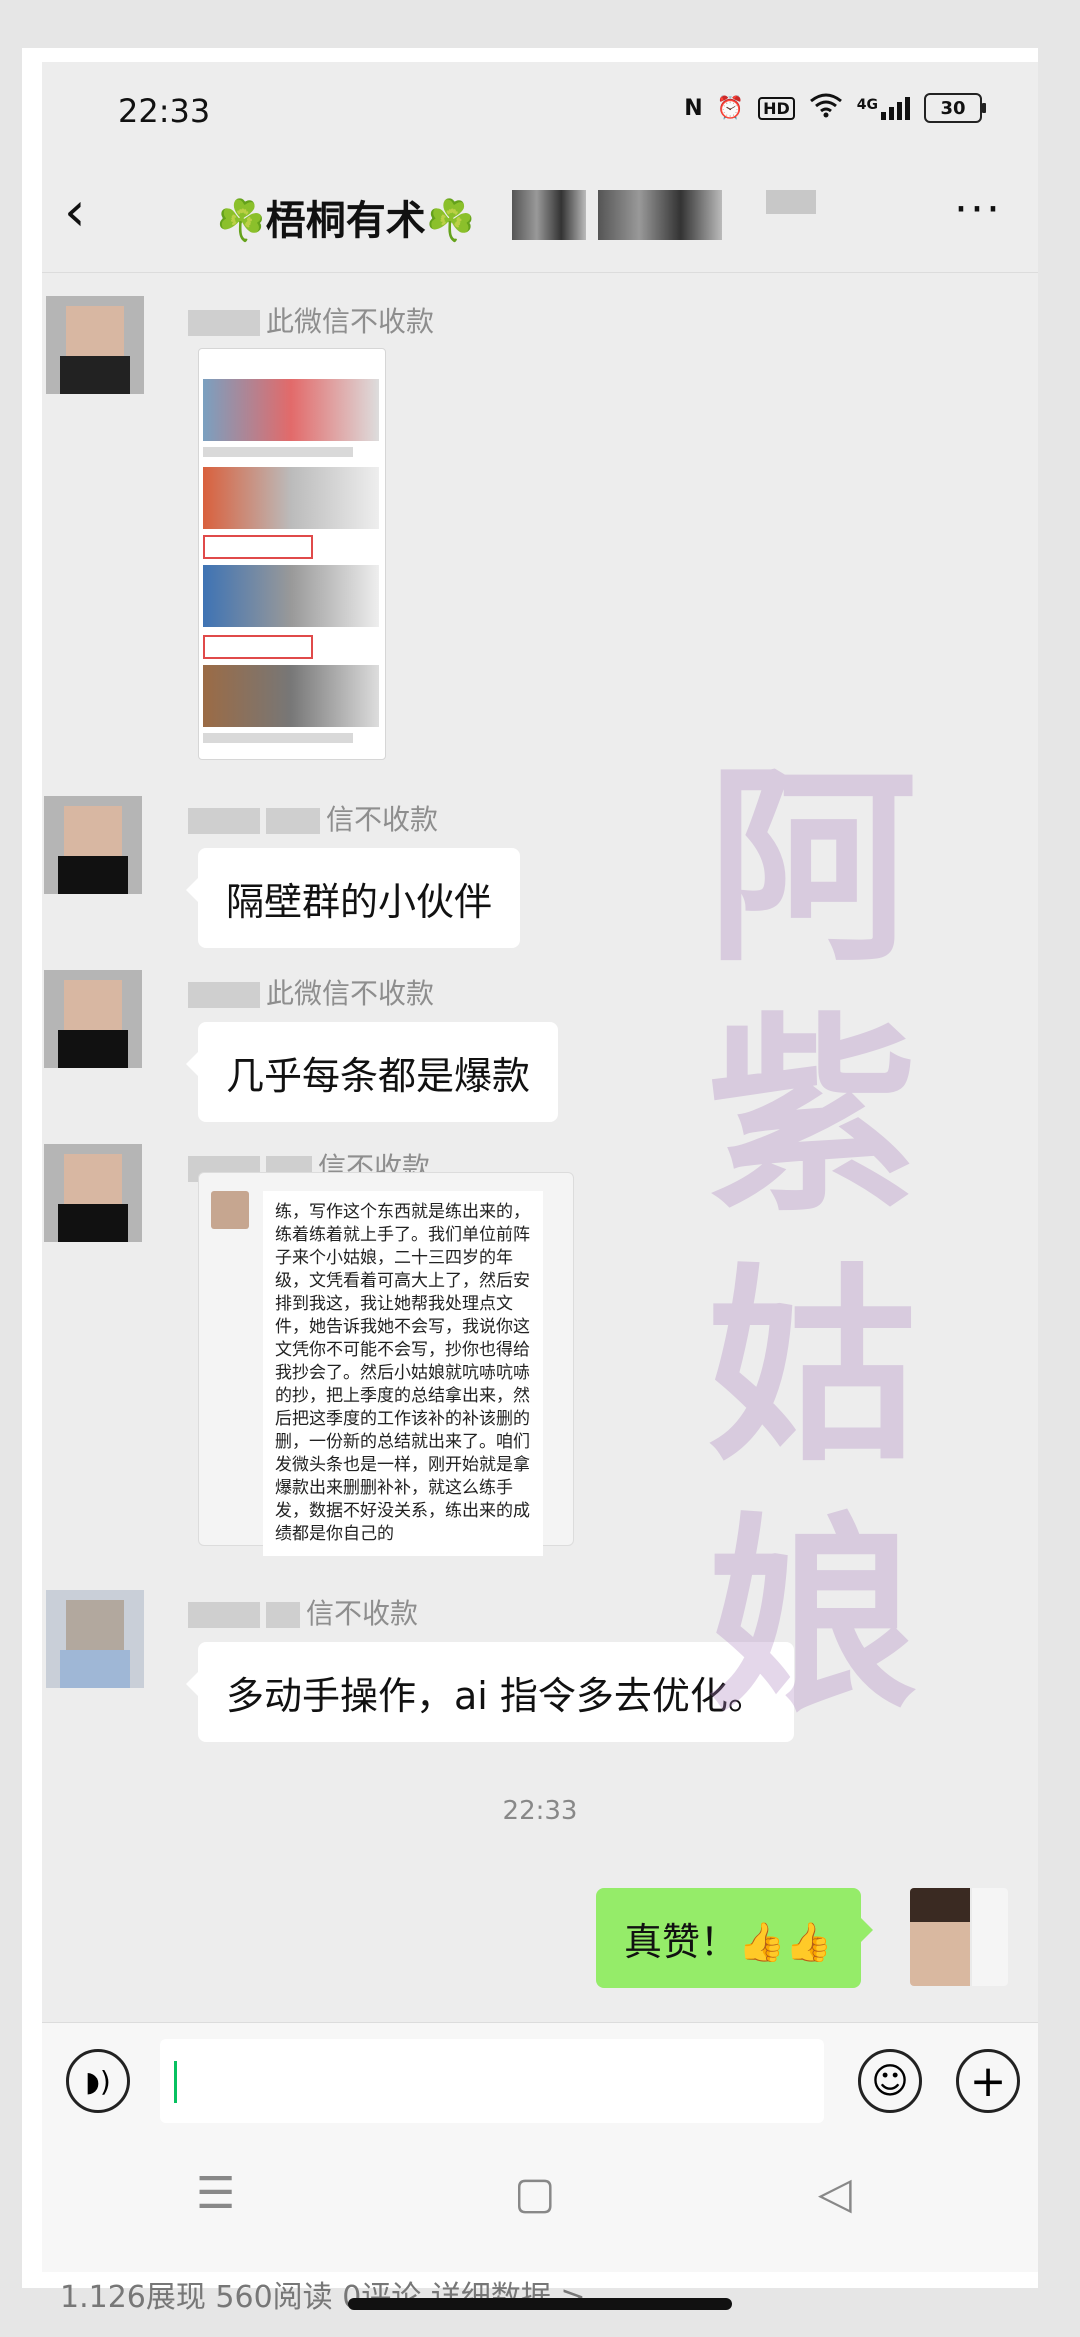 The image size is (1080, 2337). What do you see at coordinates (826, 108) in the screenshot?
I see `wifi-icon` at bounding box center [826, 108].